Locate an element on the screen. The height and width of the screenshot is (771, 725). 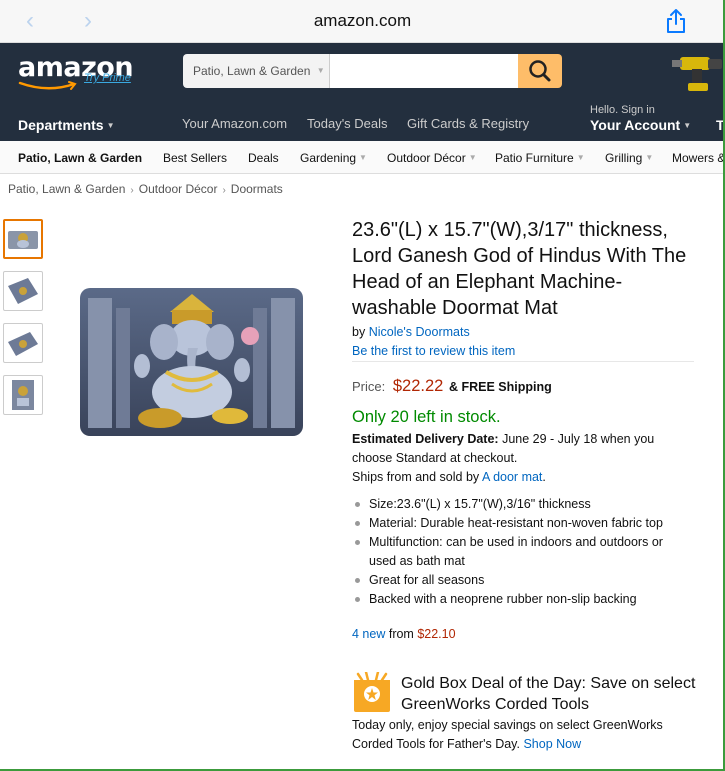
ganesh-mat-closeup-image is located at coordinates (23, 395).